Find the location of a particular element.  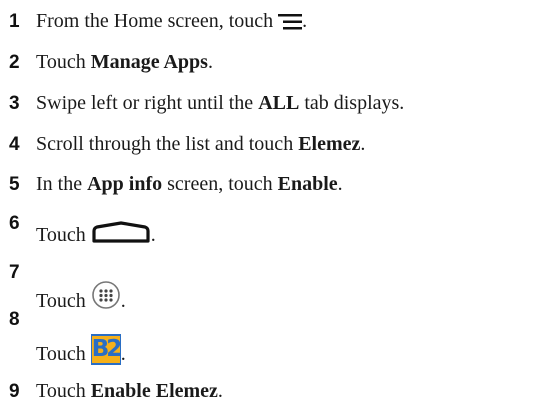

step-number: 3 is located at coordinates (14, 103).